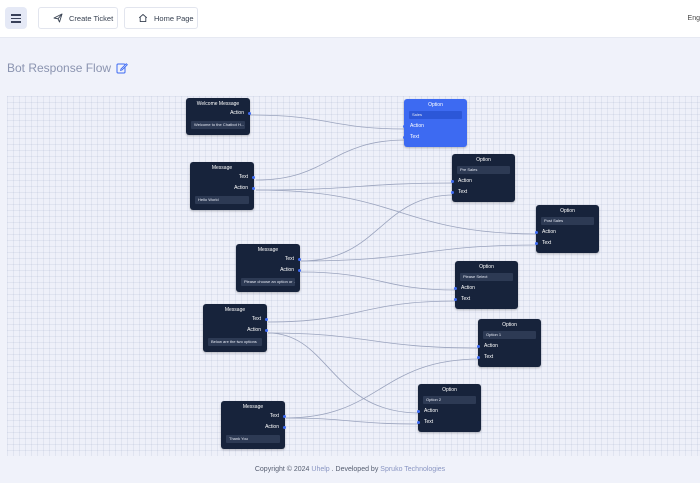 This screenshot has height=483, width=700. Describe the element at coordinates (122, 68) in the screenshot. I see `edit-icon` at that location.